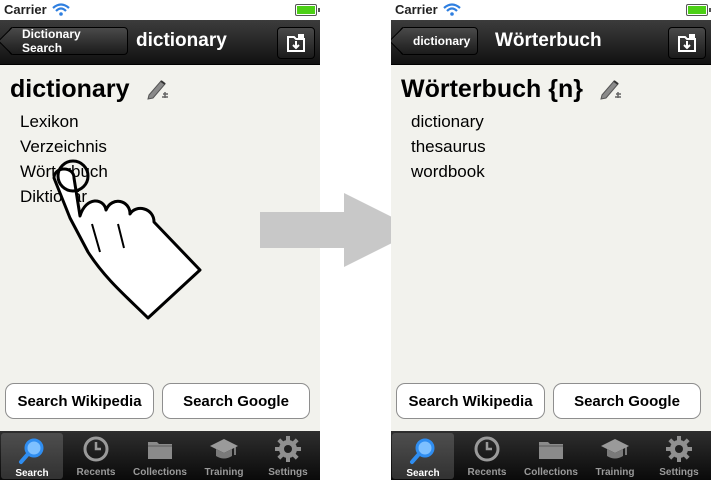 This screenshot has height=480, width=711. Describe the element at coordinates (181, 40) in the screenshot. I see `nav-title: dictionary` at that location.